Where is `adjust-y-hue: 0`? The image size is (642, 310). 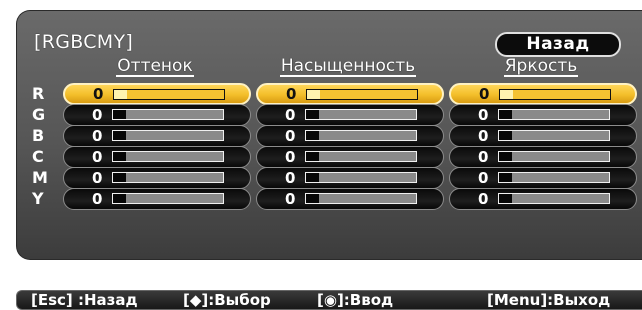 adjust-y-hue: 0 is located at coordinates (157, 199).